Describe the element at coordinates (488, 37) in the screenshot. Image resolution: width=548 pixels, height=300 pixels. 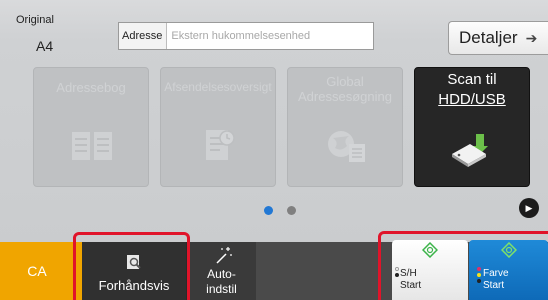
I see `detail-button-label: Detaljer` at that location.